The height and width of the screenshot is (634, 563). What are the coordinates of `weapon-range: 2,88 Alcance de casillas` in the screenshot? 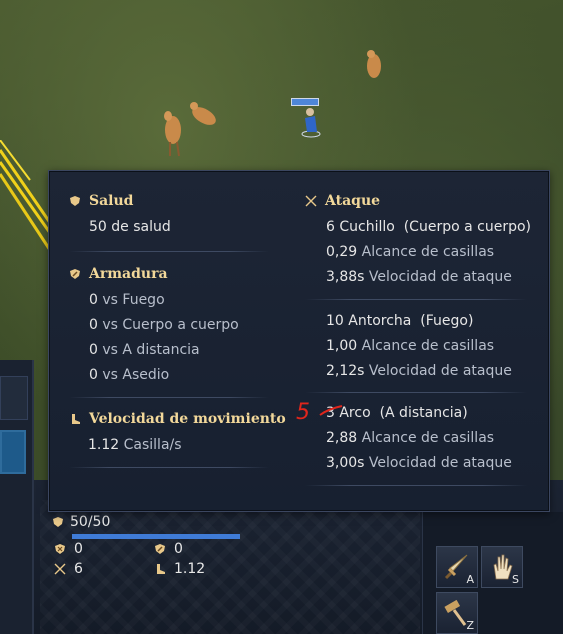 It's located at (410, 438).